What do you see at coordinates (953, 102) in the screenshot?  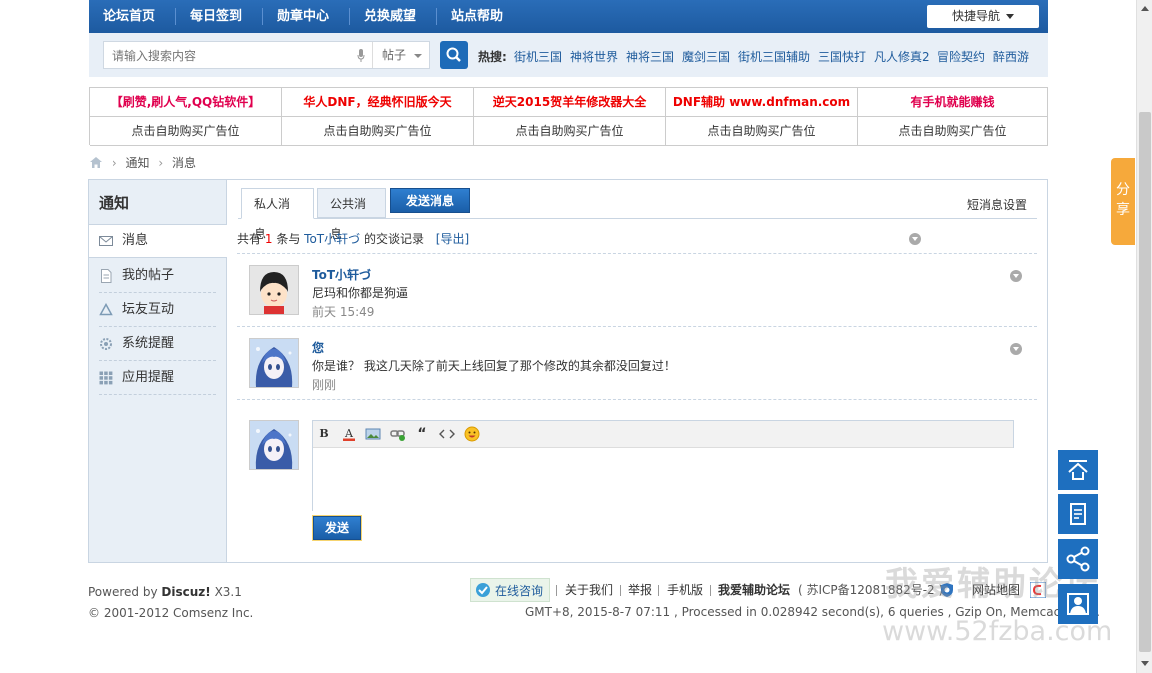 I see `ad-link: 有手机就能赚钱` at bounding box center [953, 102].